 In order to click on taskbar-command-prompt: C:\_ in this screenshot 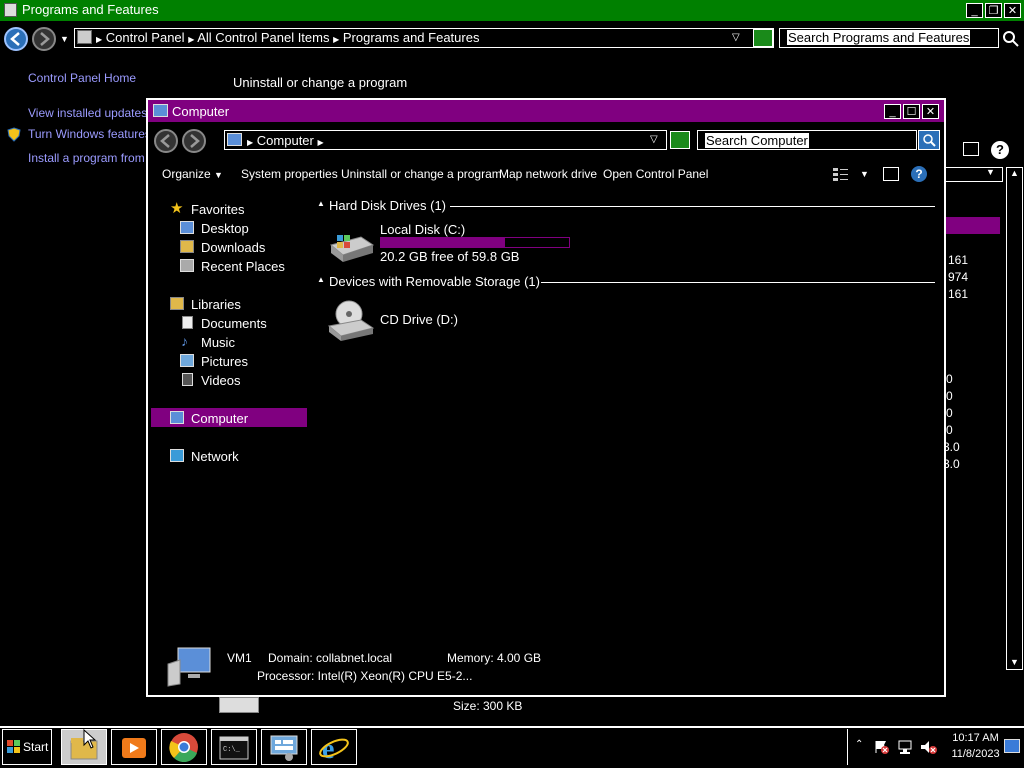, I will do `click(234, 747)`.